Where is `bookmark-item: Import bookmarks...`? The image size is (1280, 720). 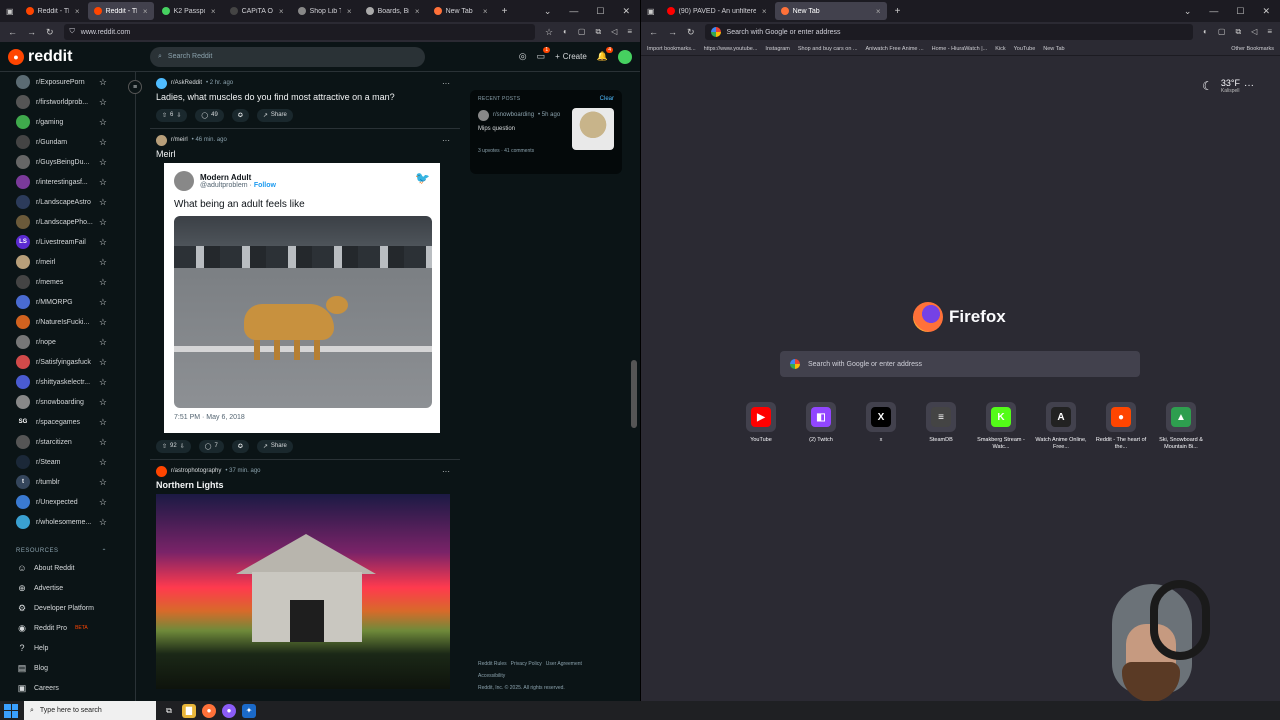
bookmark-item: Import bookmarks... is located at coordinates (671, 49).